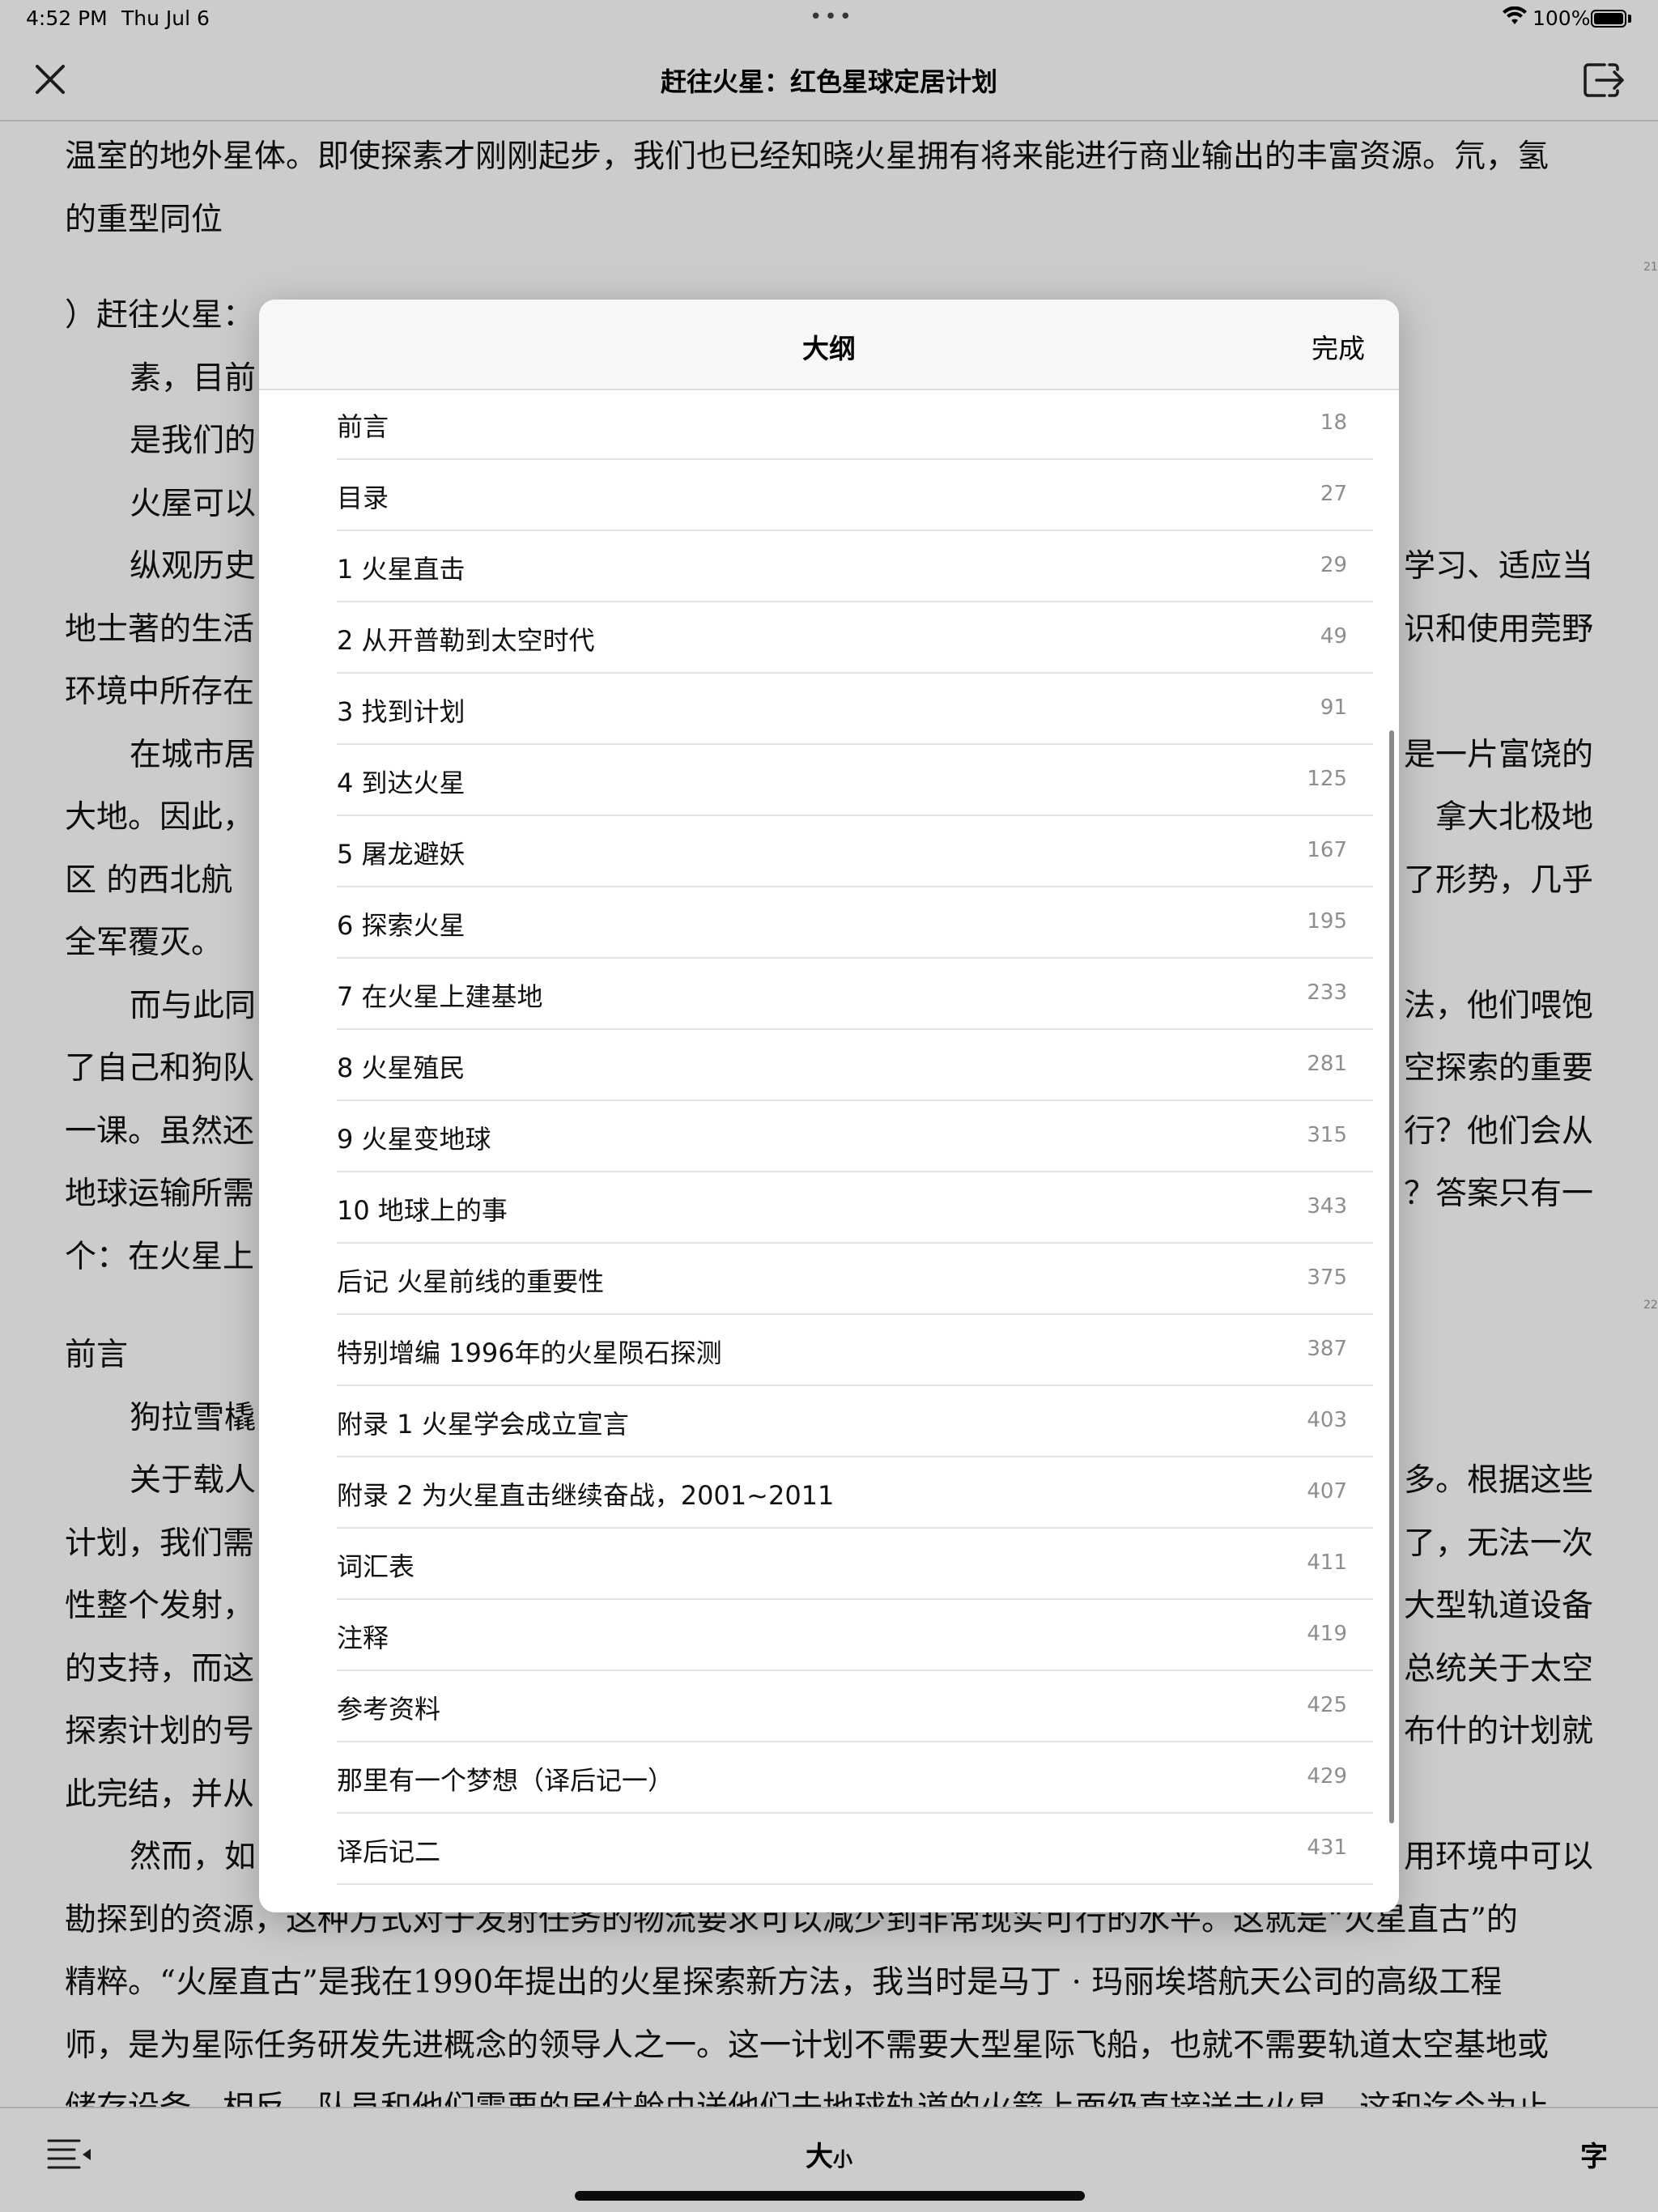 This screenshot has height=2212, width=1658. What do you see at coordinates (1327, 850) in the screenshot?
I see `outline-item-page: 167` at bounding box center [1327, 850].